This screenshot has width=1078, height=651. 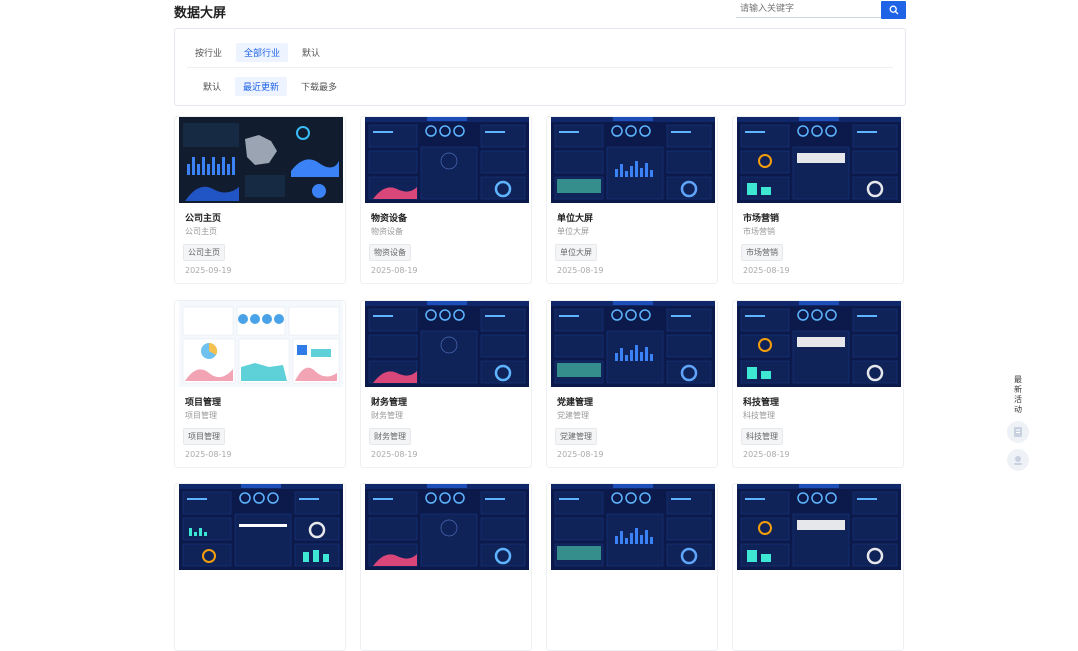 What do you see at coordinates (573, 415) in the screenshot?
I see `card-subtitle: 党建管理` at bounding box center [573, 415].